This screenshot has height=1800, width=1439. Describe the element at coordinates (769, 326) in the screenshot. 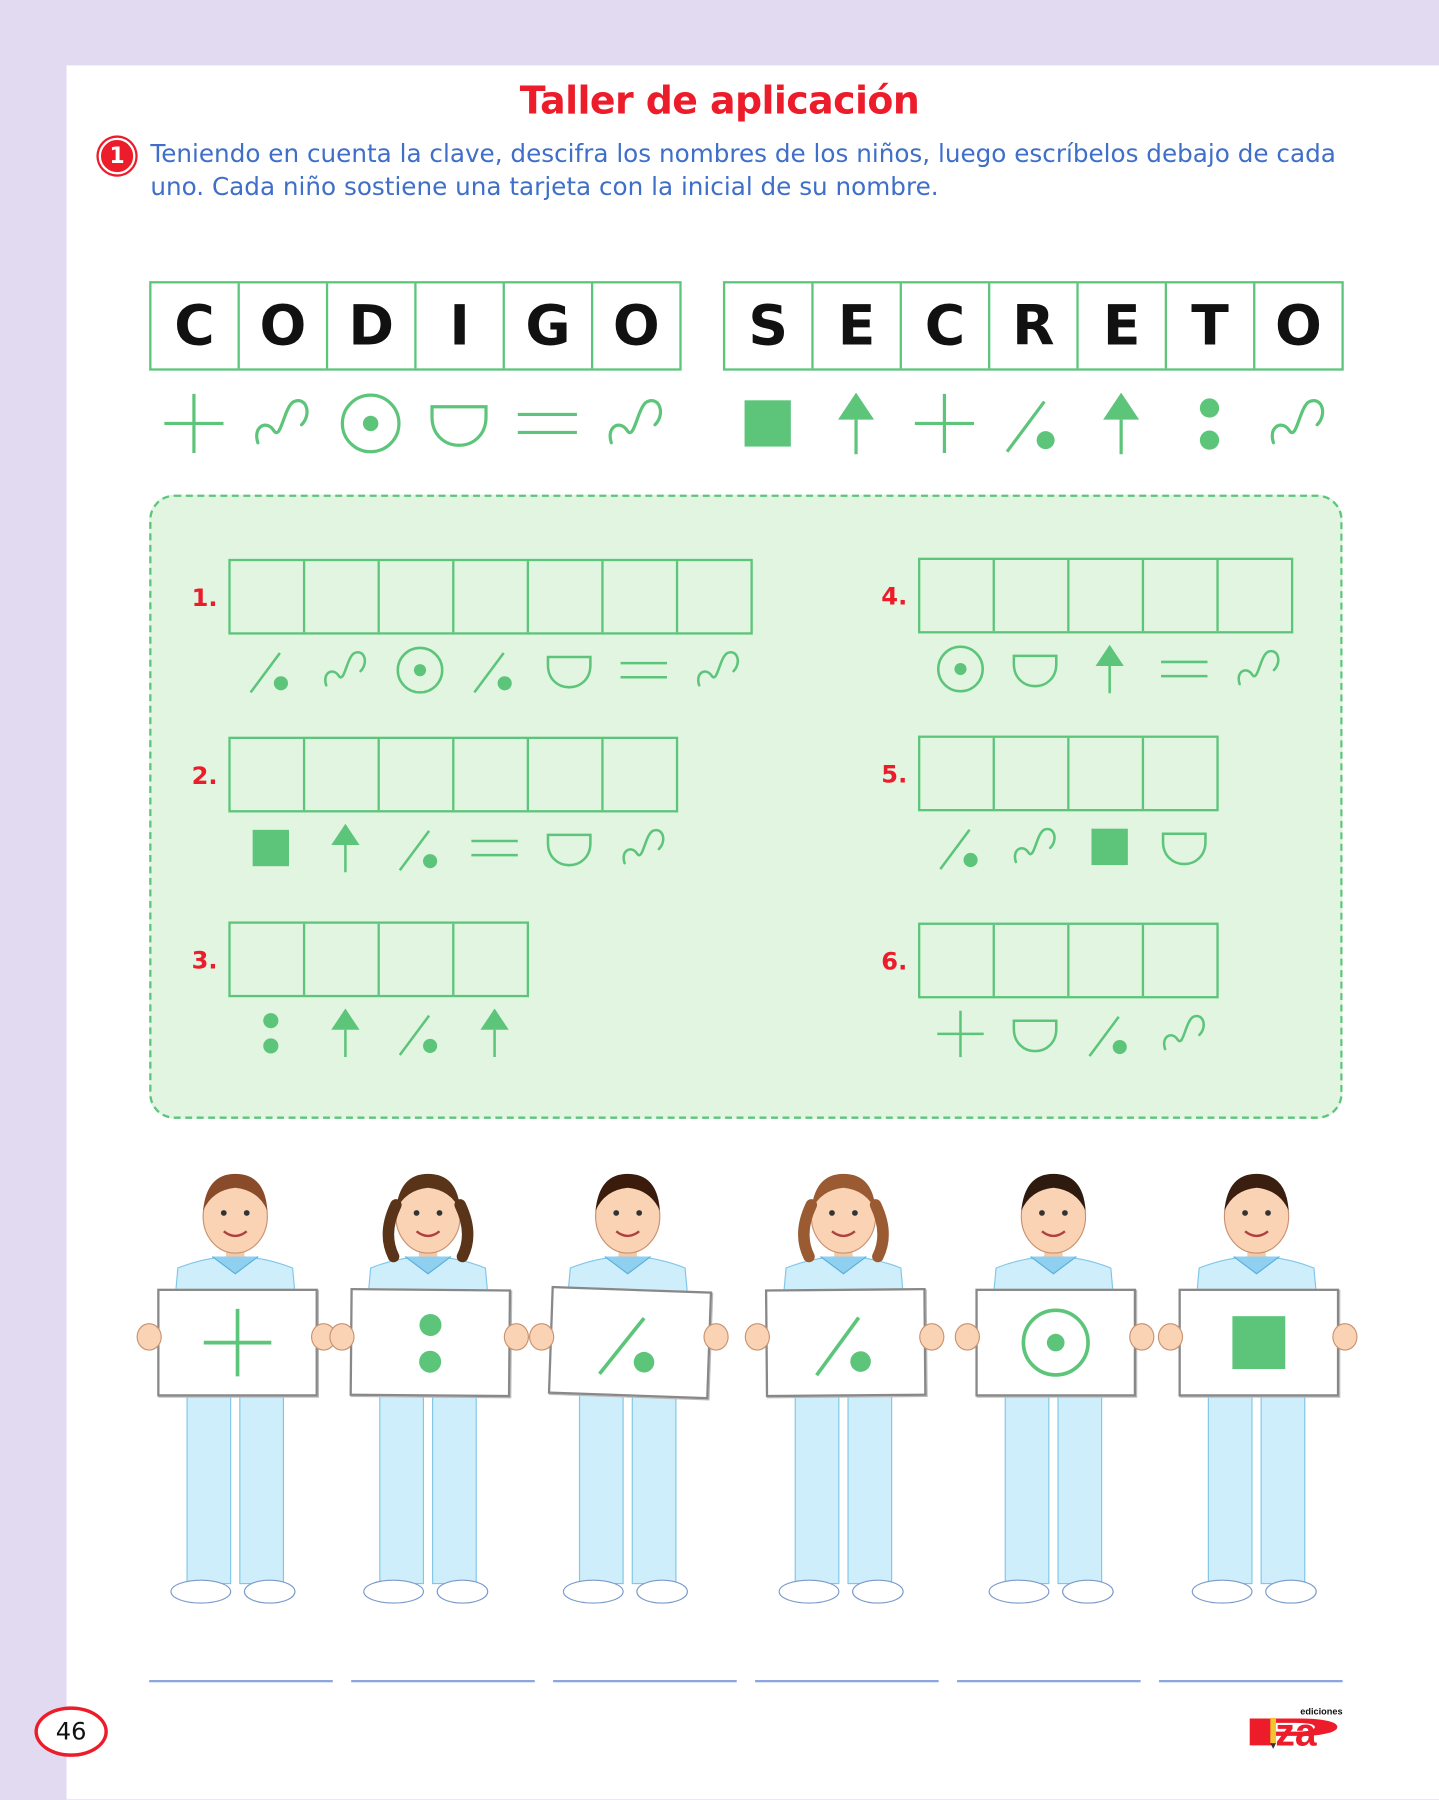

I see `code-letter-cell: S` at that location.